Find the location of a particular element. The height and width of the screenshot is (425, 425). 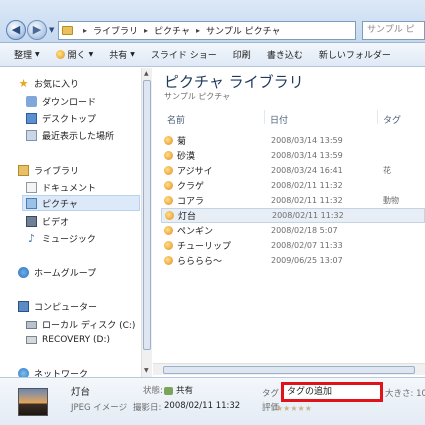

nav-videos: ビデオ is located at coordinates (47, 221).